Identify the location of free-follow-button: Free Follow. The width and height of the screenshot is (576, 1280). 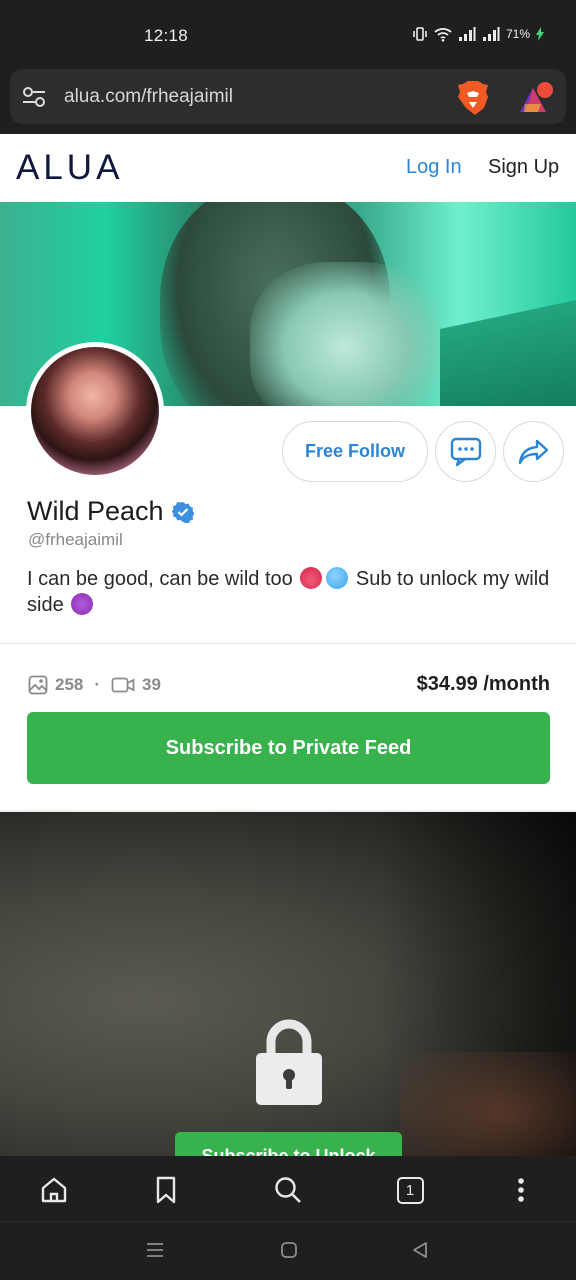
(355, 451).